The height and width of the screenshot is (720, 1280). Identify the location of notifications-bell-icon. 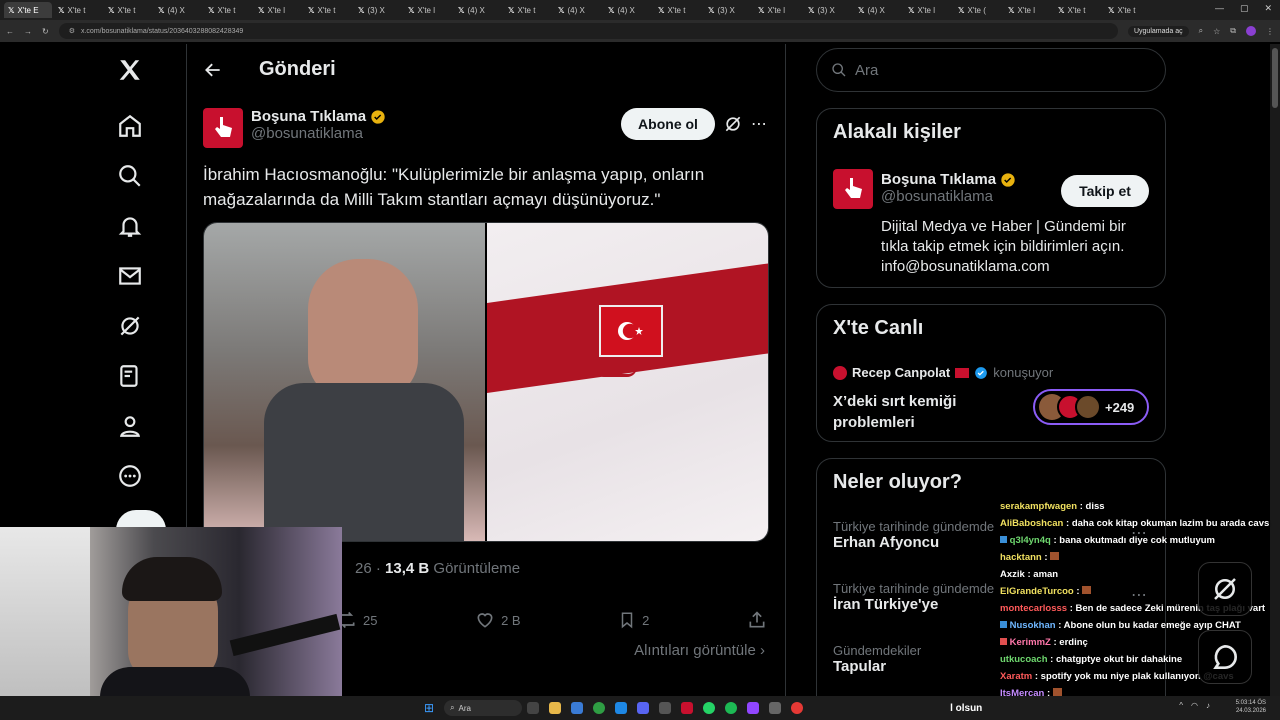
(130, 226).